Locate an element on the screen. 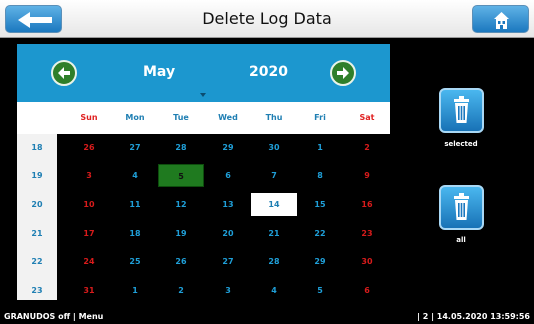  calendar-day: 10 is located at coordinates (89, 204).